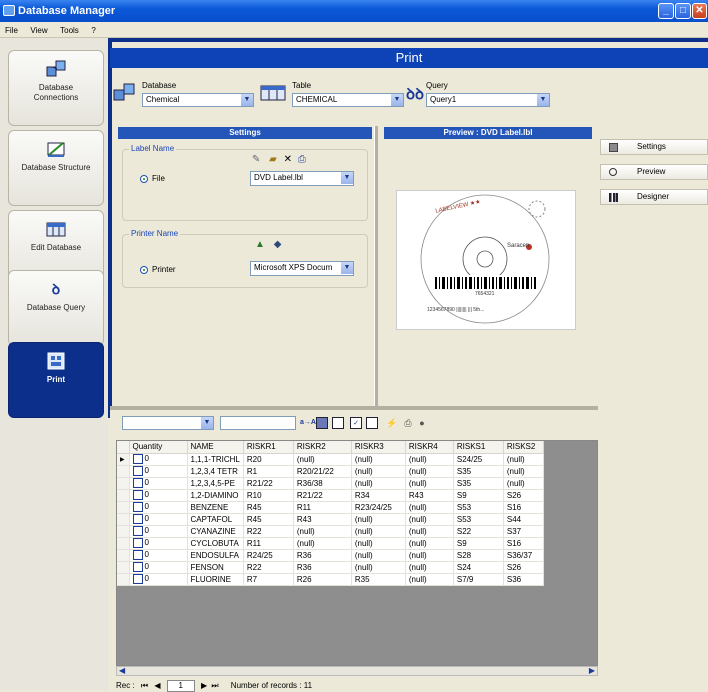  What do you see at coordinates (11, 31) in the screenshot?
I see `menu-file: File` at bounding box center [11, 31].